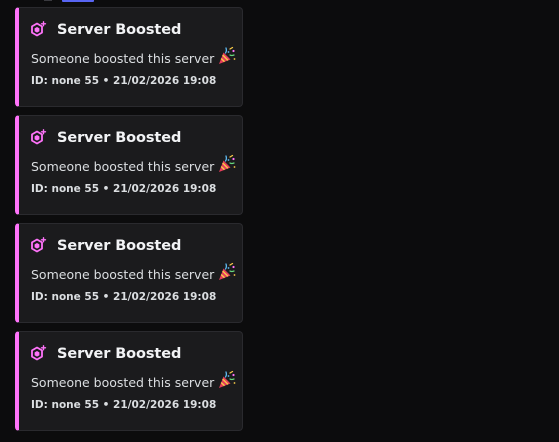  I want to click on previous-message-fragment, so click(48, 0).